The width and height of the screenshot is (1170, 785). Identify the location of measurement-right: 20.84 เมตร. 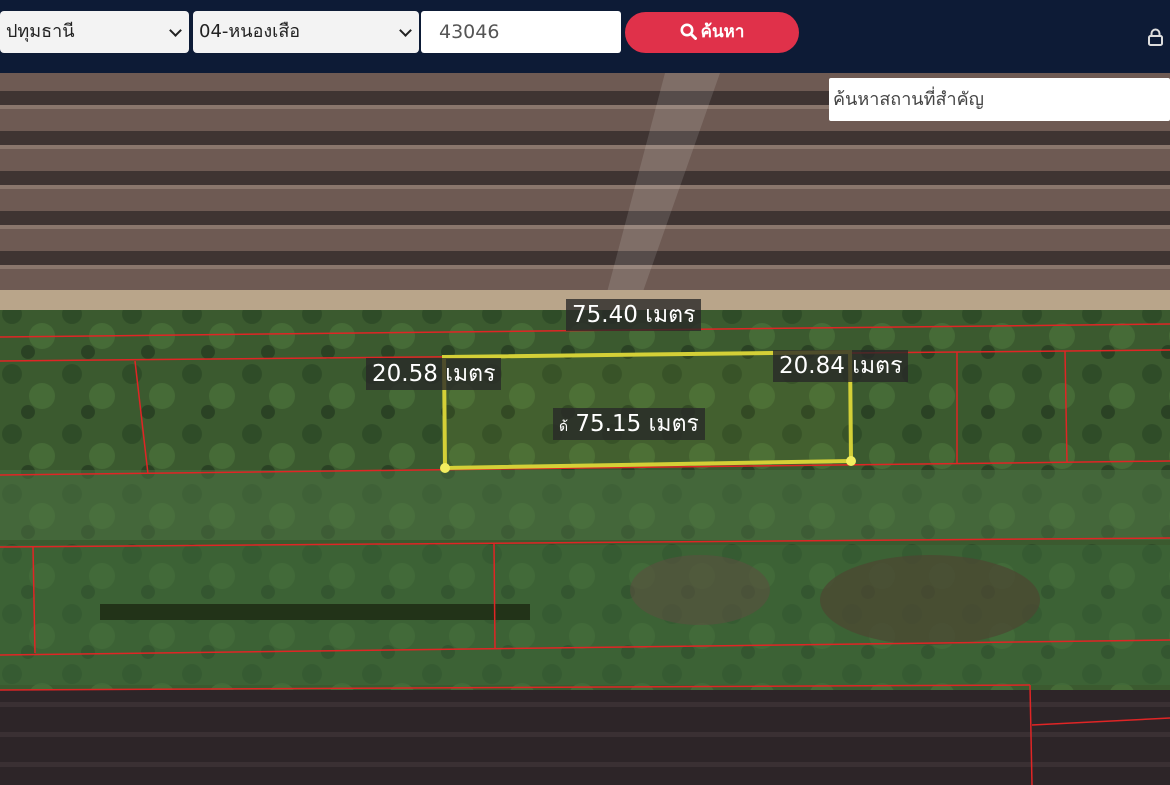
(841, 366).